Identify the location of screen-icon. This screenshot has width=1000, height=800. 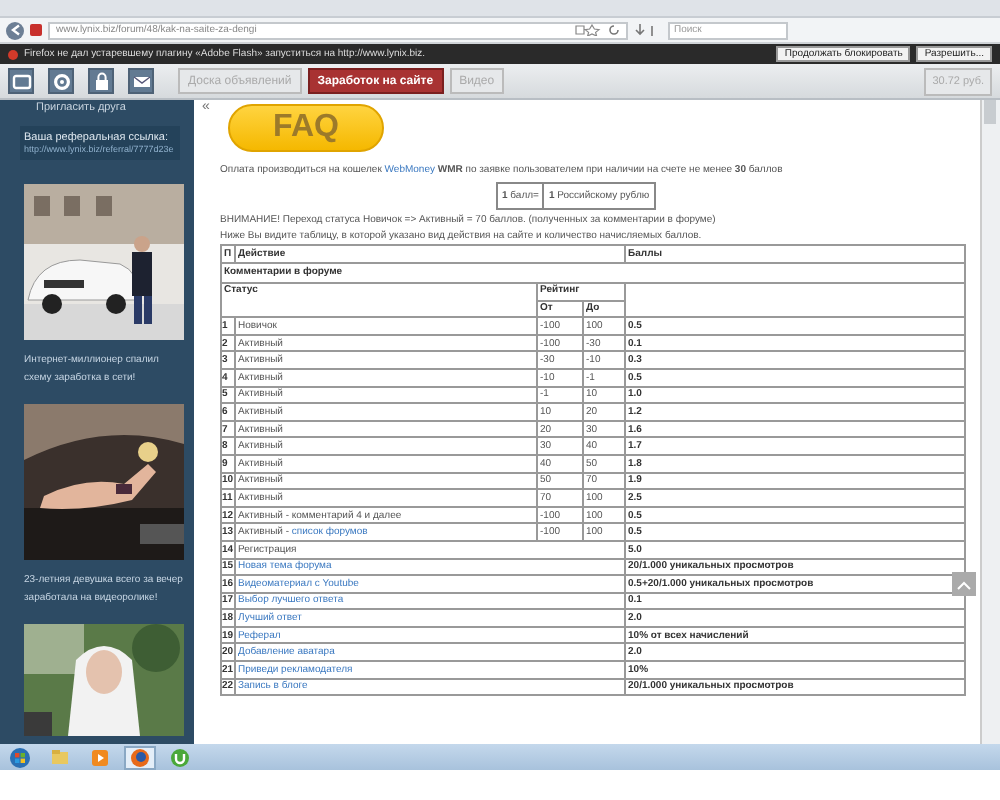
(21, 81).